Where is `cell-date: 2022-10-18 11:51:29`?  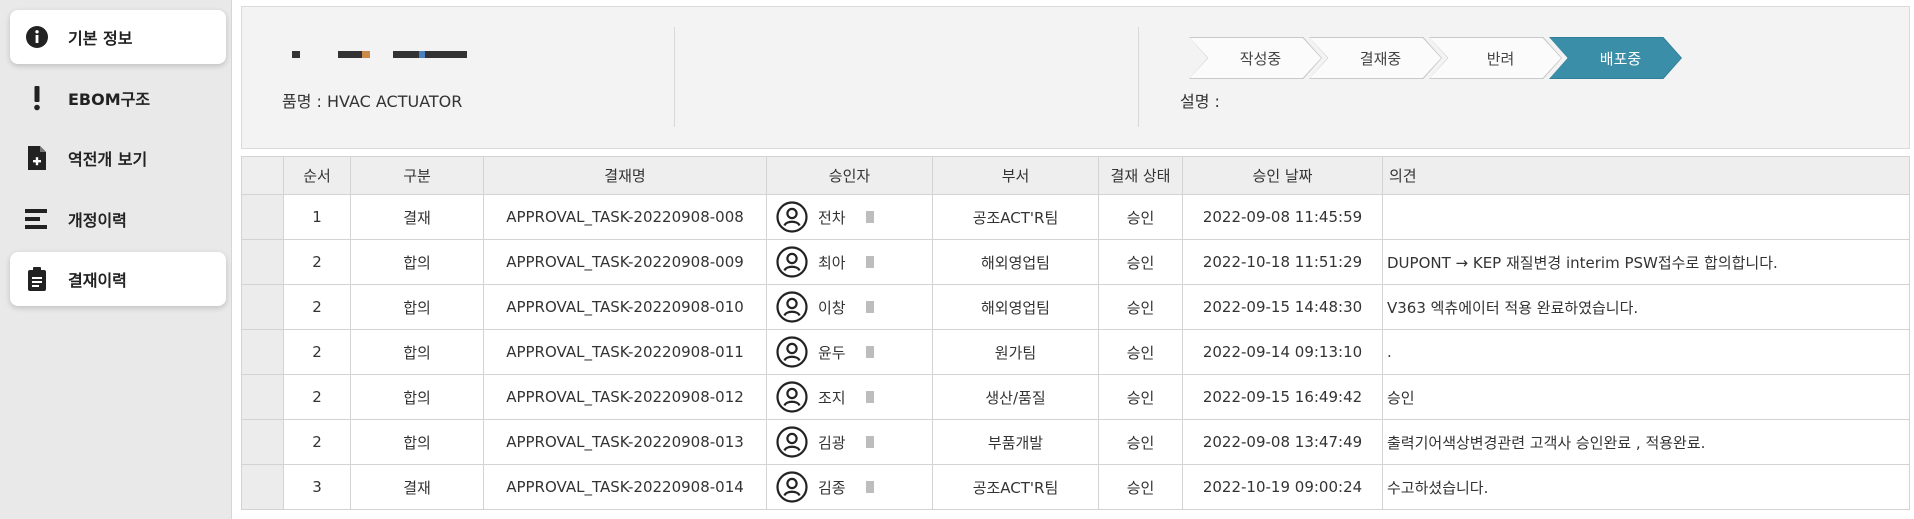 cell-date: 2022-10-18 11:51:29 is located at coordinates (1282, 262).